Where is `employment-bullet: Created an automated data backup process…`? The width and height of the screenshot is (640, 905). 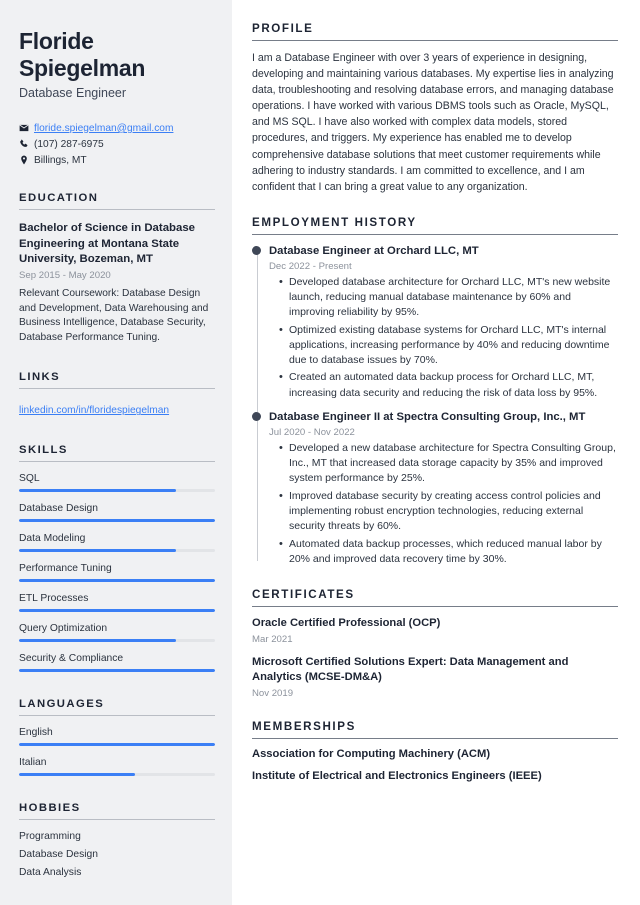
employment-bullet: Created an automated data backup process… is located at coordinates (448, 385).